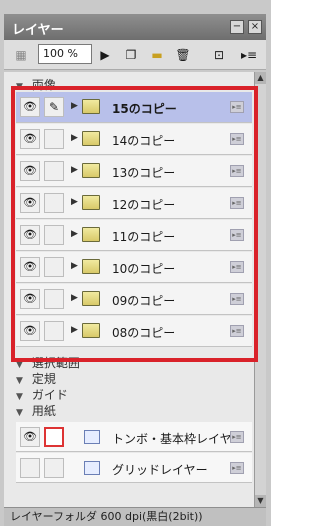 The width and height of the screenshot is (320, 526). What do you see at coordinates (144, 141) in the screenshot?
I see `layer-name: 14のコピー` at bounding box center [144, 141].